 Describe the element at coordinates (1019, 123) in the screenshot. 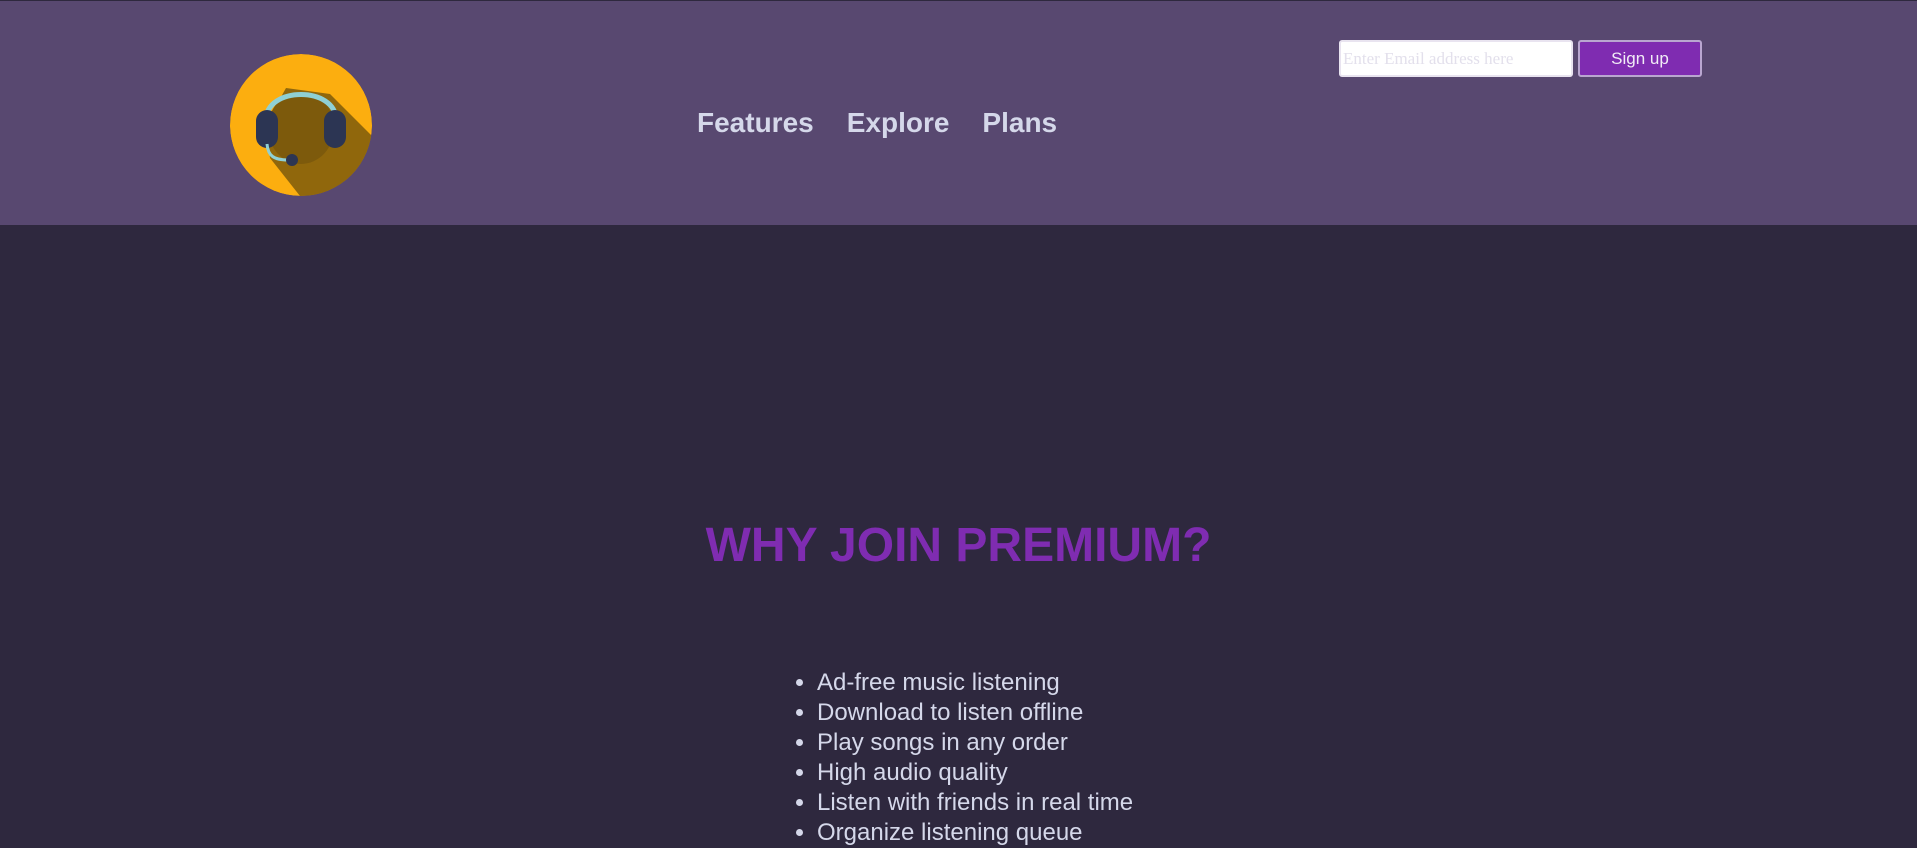

I see `nav-plans-link: Plans` at that location.